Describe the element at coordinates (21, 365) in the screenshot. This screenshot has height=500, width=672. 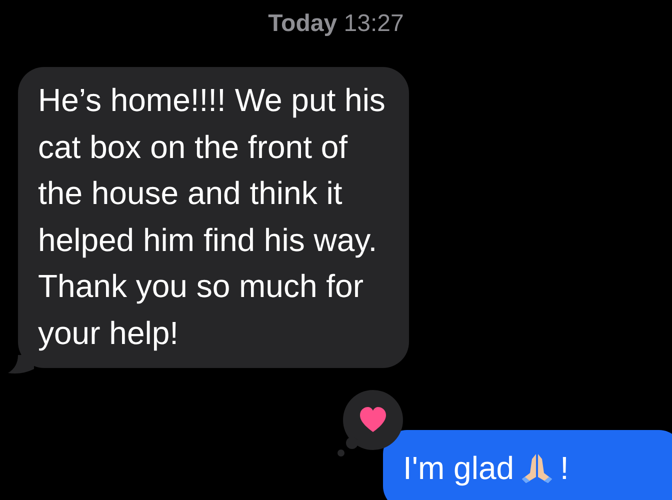
I see `bubble-tail` at that location.